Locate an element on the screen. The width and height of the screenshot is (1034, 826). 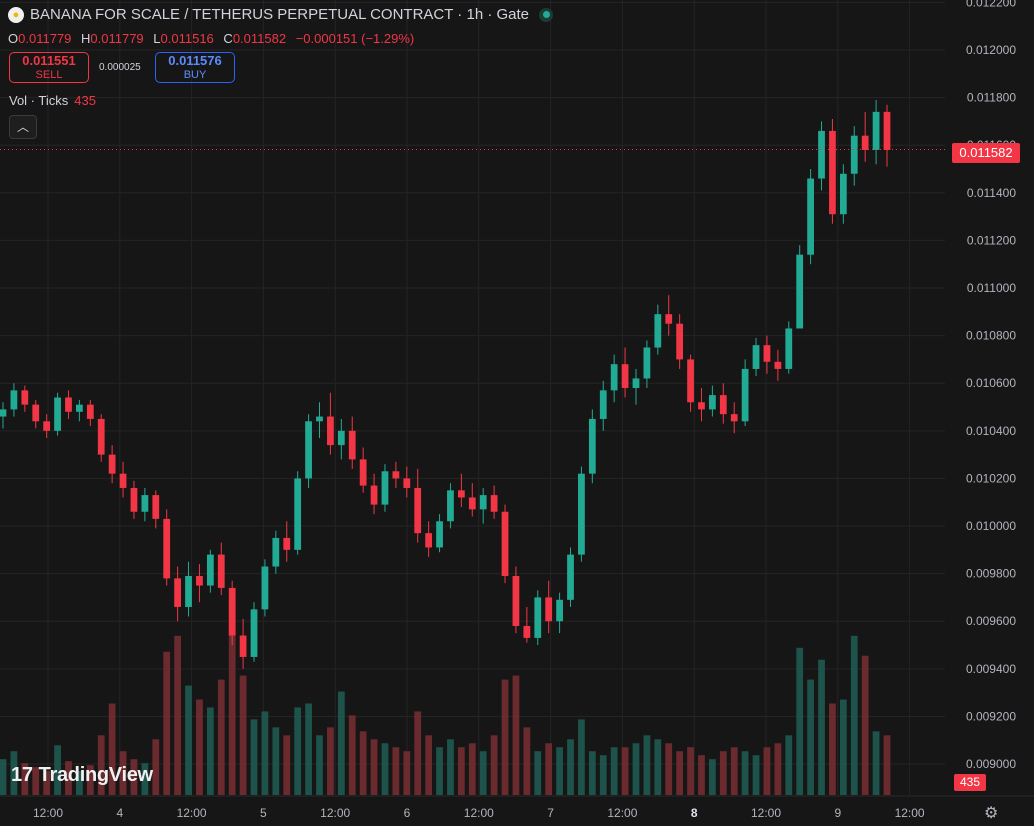
sell-price: 0.011551 is located at coordinates (49, 60).